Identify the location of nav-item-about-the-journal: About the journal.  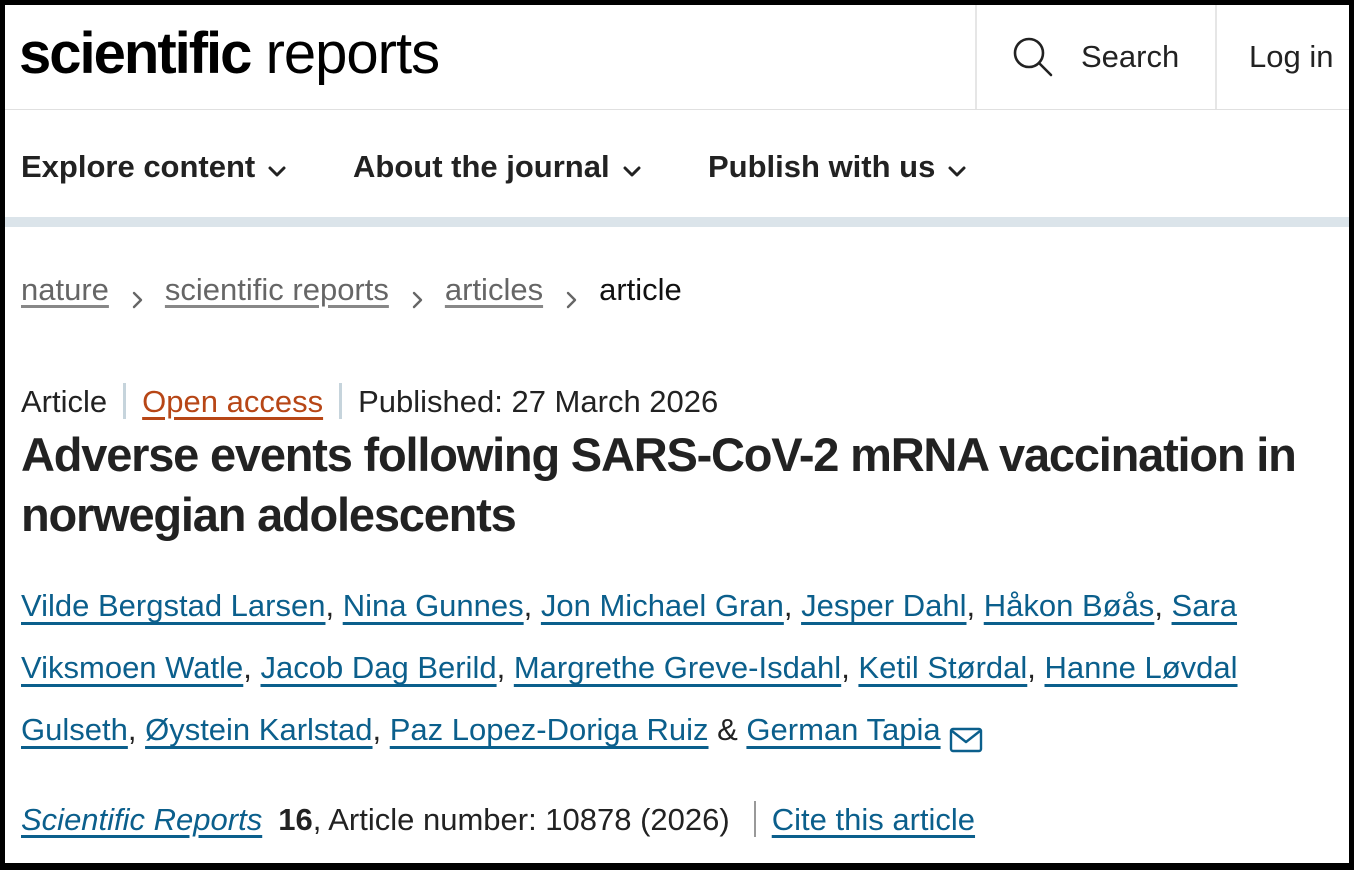
(498, 167).